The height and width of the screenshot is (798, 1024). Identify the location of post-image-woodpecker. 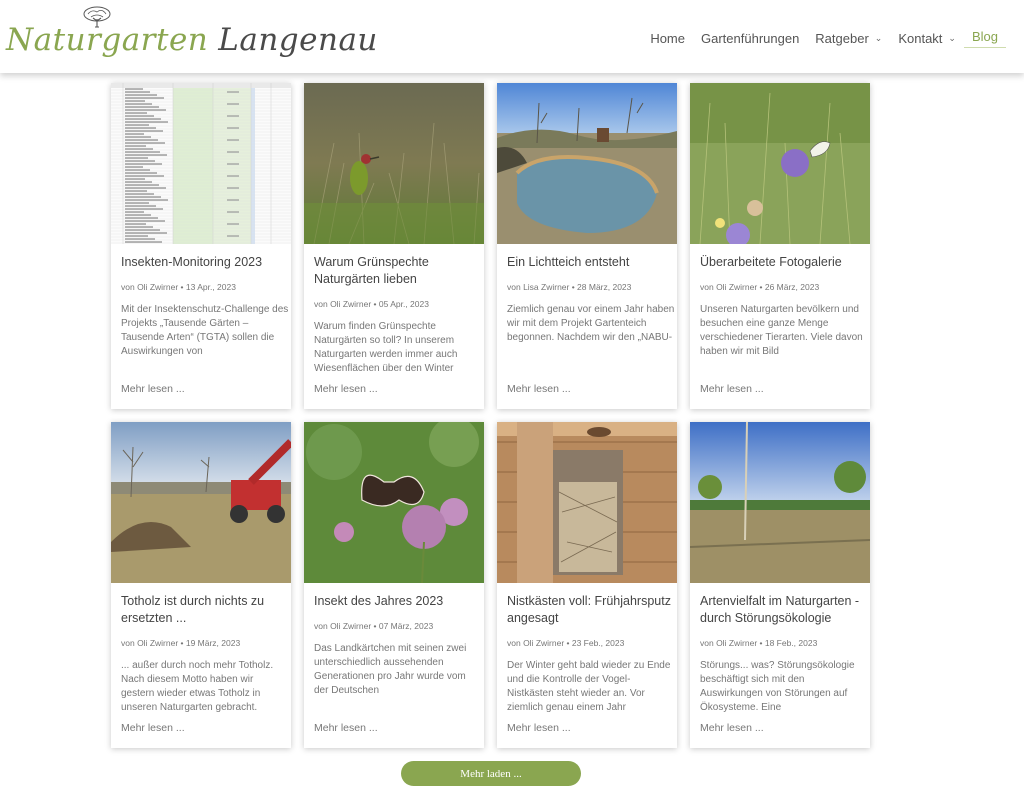
(394, 163).